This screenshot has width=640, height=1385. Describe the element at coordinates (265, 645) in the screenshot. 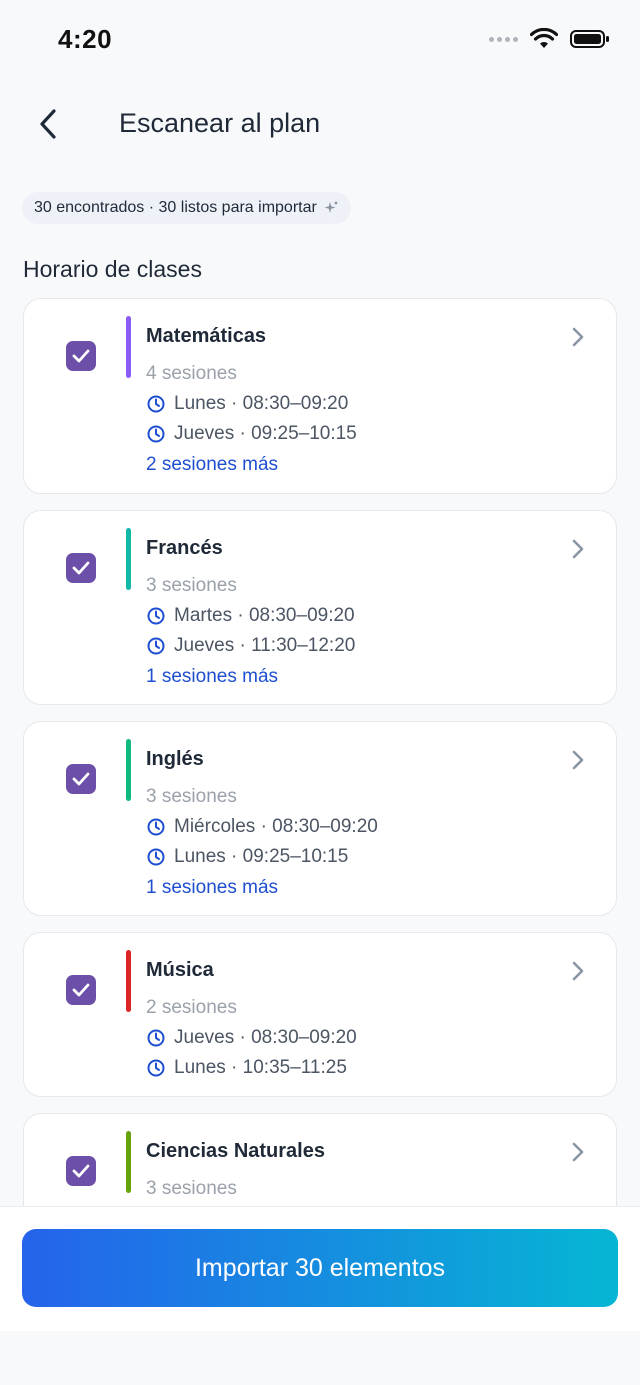

I see `session-text: Jueves · 11:30–12:20` at that location.